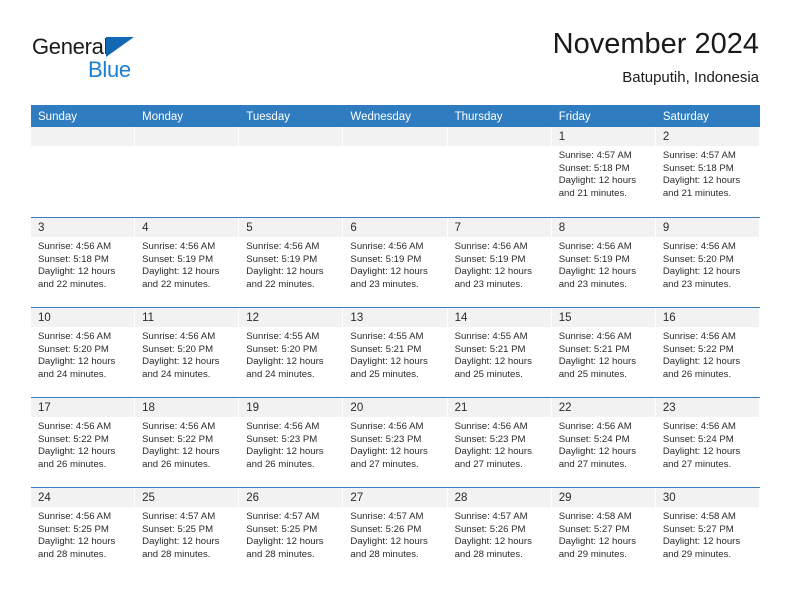 The height and width of the screenshot is (612, 792). What do you see at coordinates (132, 62) in the screenshot?
I see `generalblue-logo: General Blue` at bounding box center [132, 62].